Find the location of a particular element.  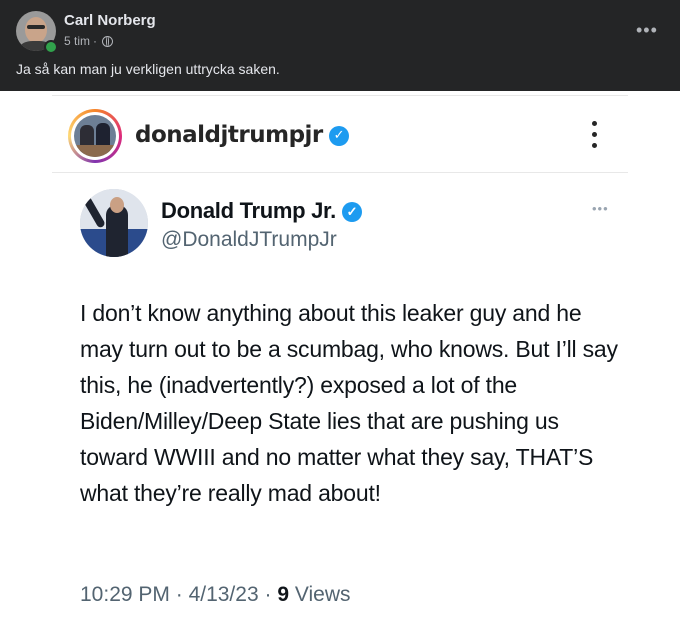

globe-icon is located at coordinates (108, 41).